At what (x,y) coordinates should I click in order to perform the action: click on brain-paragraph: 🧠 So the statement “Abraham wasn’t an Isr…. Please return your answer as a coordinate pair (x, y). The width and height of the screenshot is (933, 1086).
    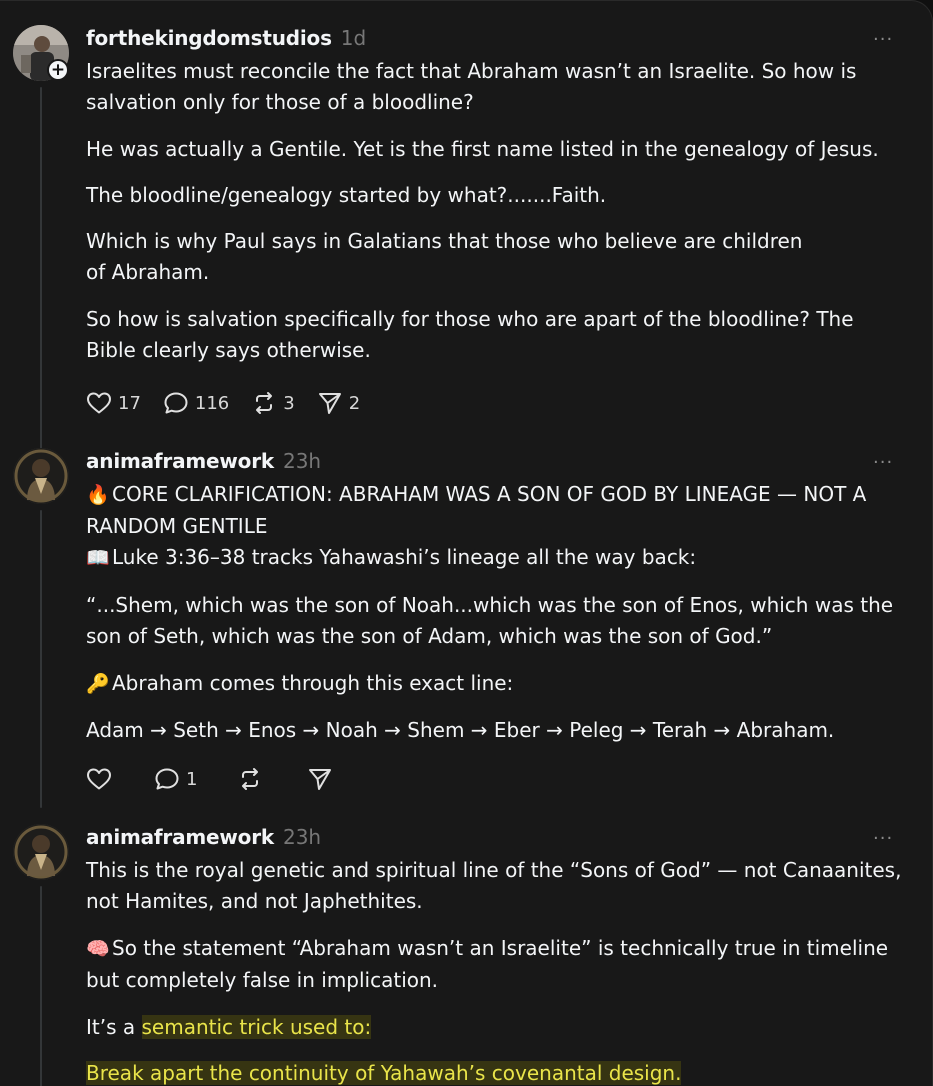
    Looking at the image, I should click on (496, 964).